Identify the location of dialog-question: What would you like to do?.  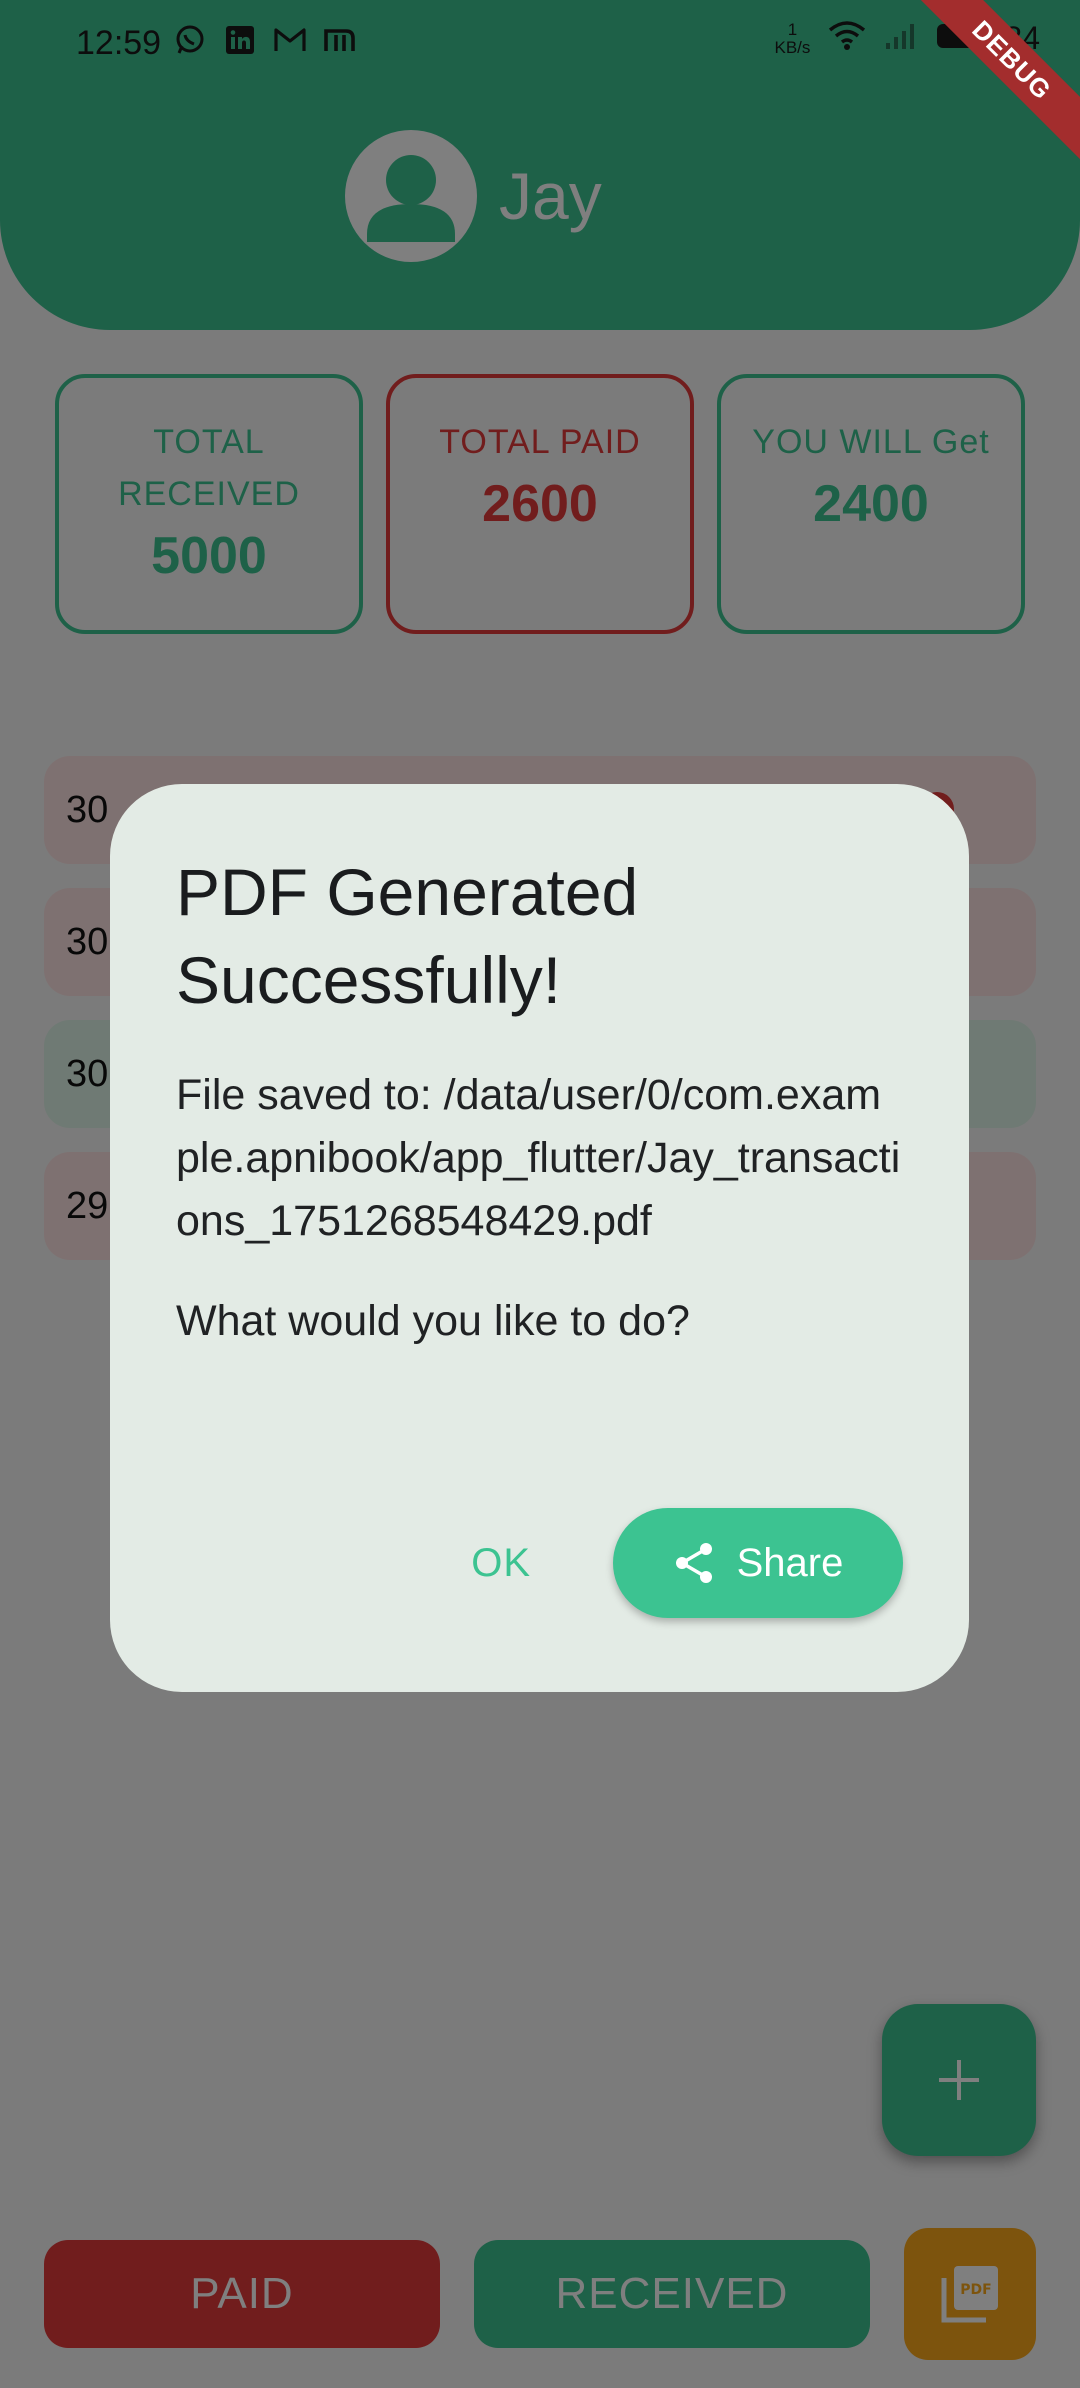
(433, 1321).